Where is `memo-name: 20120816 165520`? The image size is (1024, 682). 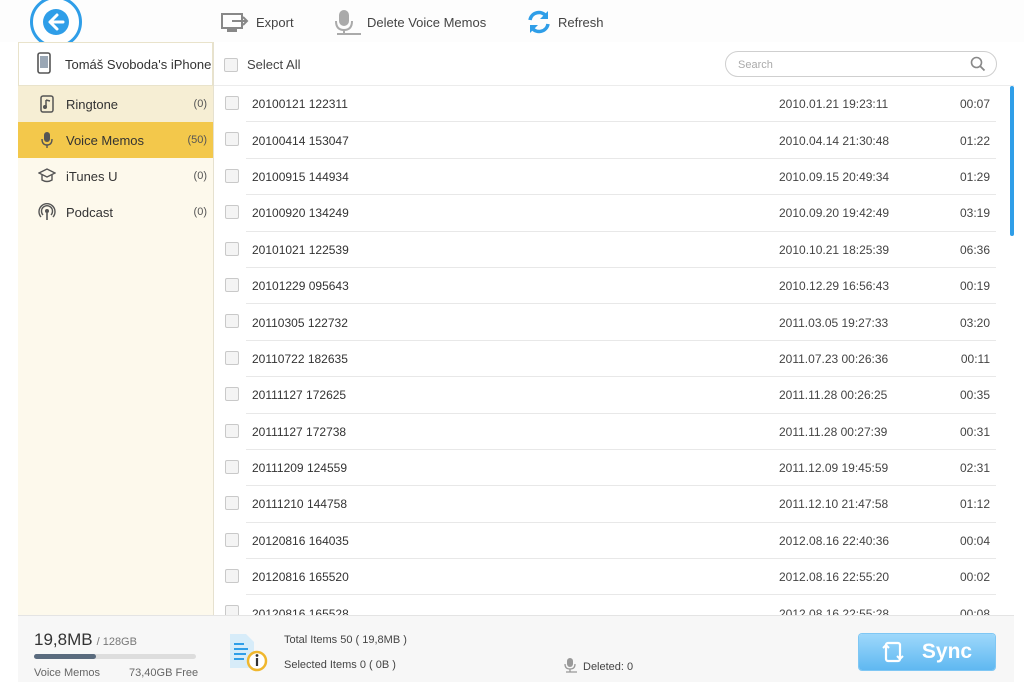
memo-name: 20120816 165520 is located at coordinates (300, 577).